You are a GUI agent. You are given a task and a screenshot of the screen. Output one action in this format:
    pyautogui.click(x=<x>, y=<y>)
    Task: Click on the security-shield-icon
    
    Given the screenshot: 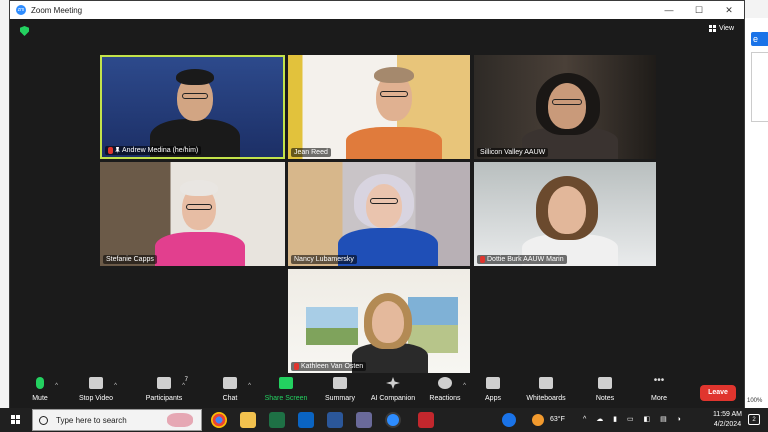 What is the action you would take?
    pyautogui.click(x=24, y=31)
    